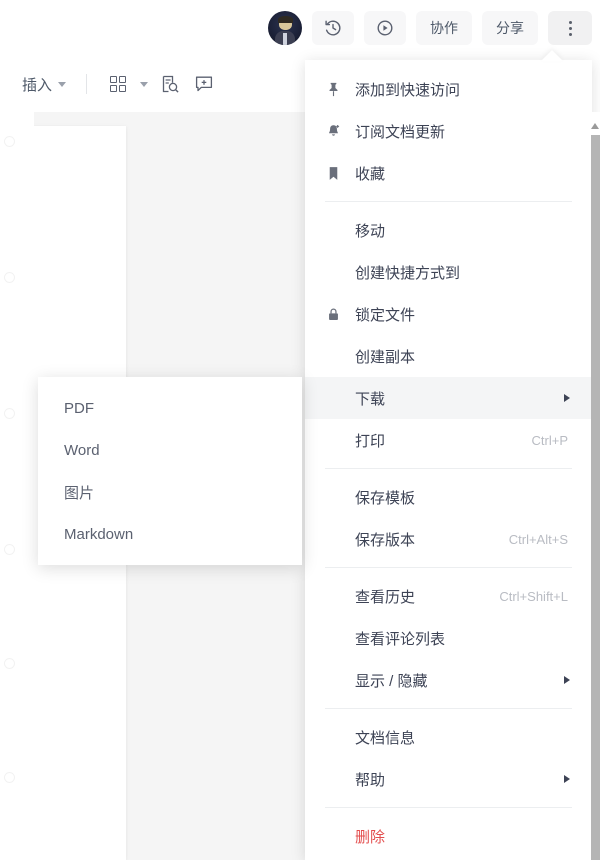  What do you see at coordinates (385, 357) in the screenshot?
I see `menu-item-label: 创建副本` at bounding box center [385, 357].